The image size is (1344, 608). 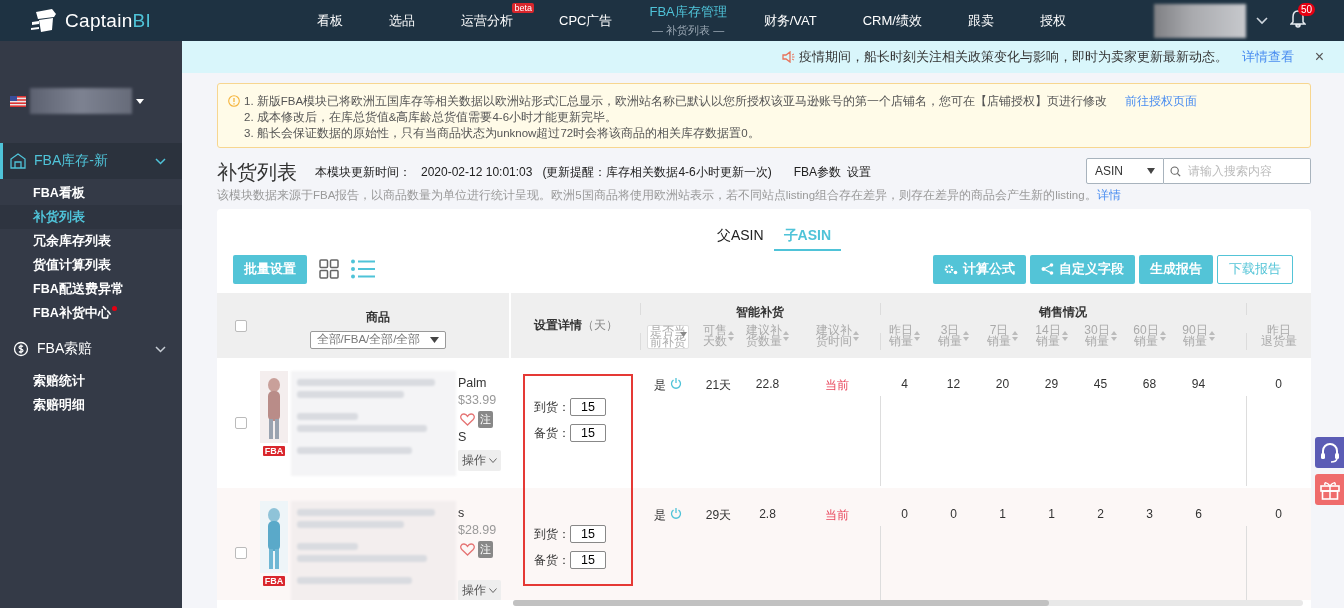 I want to click on search-input: 请输入搜索内容, so click(x=1248, y=171).